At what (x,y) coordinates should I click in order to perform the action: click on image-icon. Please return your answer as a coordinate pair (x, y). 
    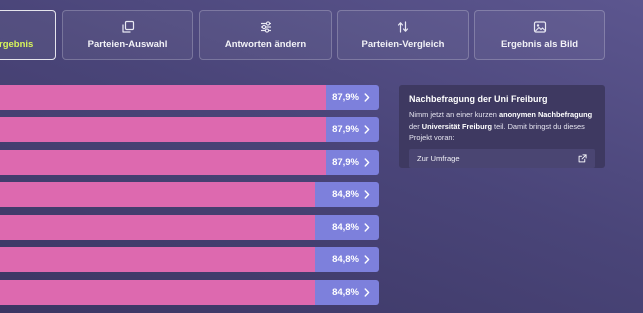
    Looking at the image, I should click on (539, 27).